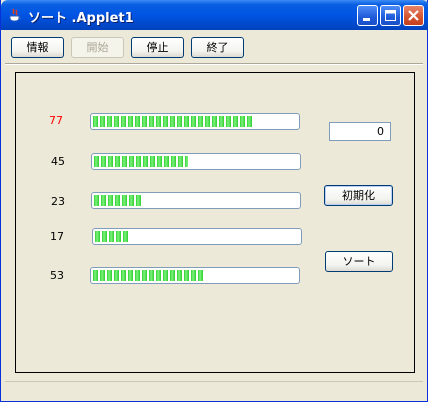  I want to click on value-label: 17, so click(57, 236).